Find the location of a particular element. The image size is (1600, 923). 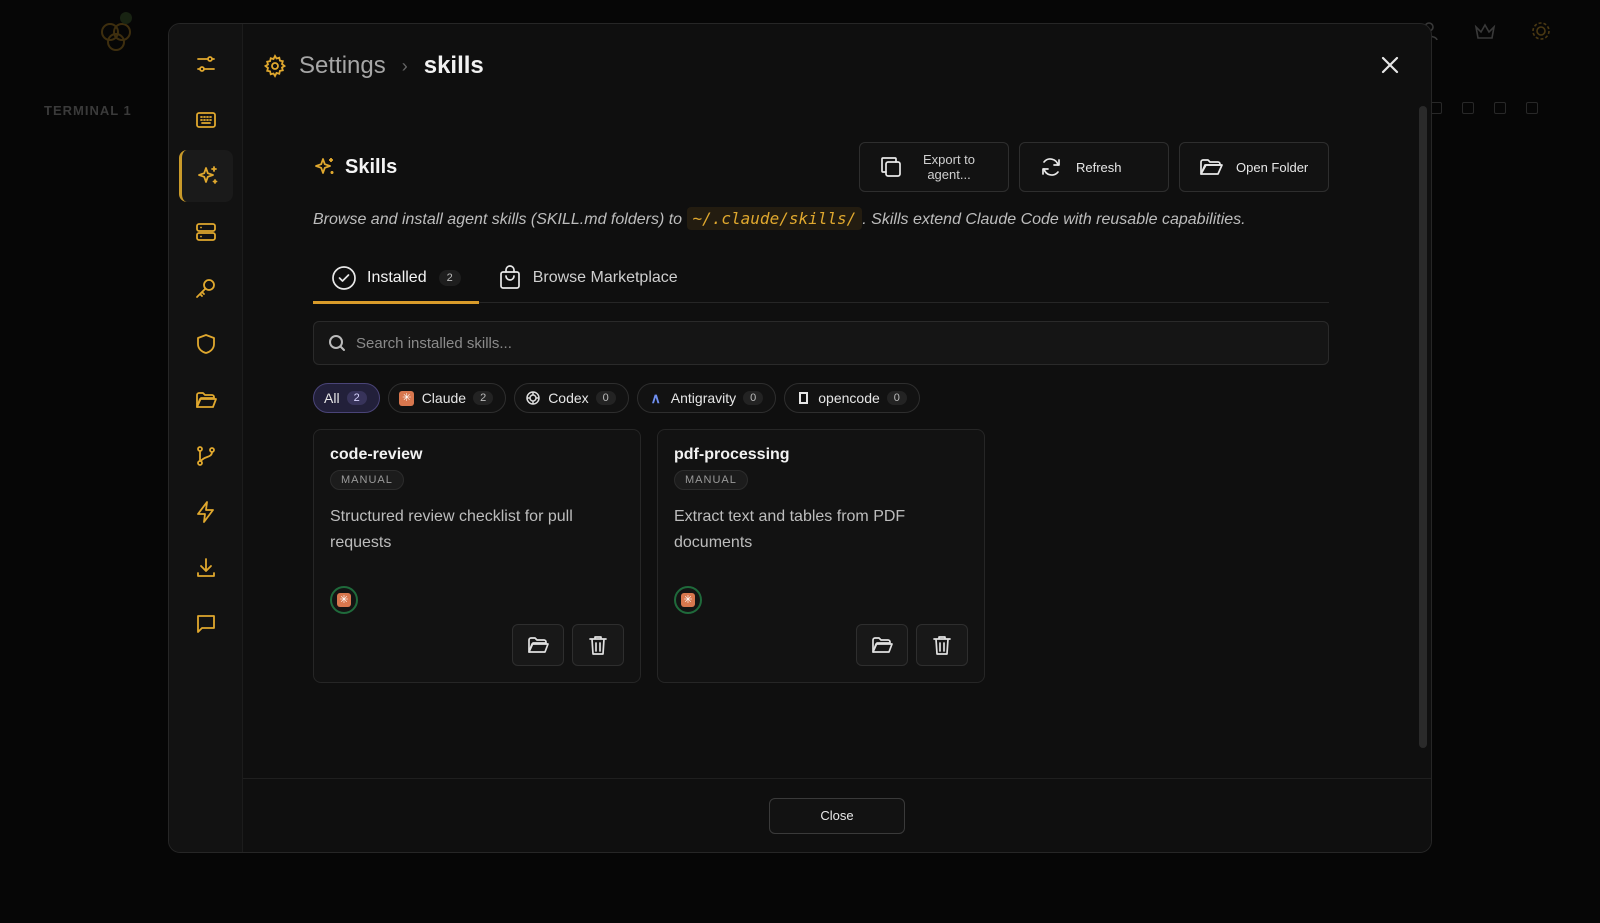

filter-claude: ✳ Claude 2 is located at coordinates (447, 398).